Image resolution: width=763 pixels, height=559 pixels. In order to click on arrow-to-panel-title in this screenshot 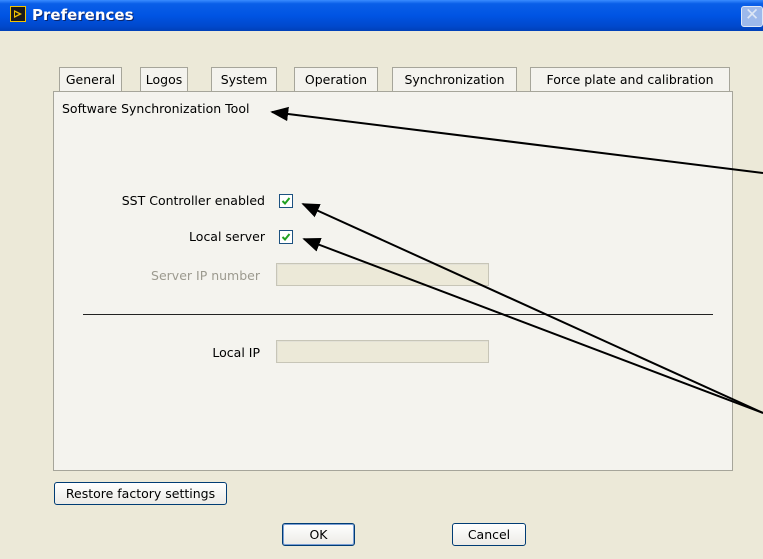, I will do `click(516, 140)`.